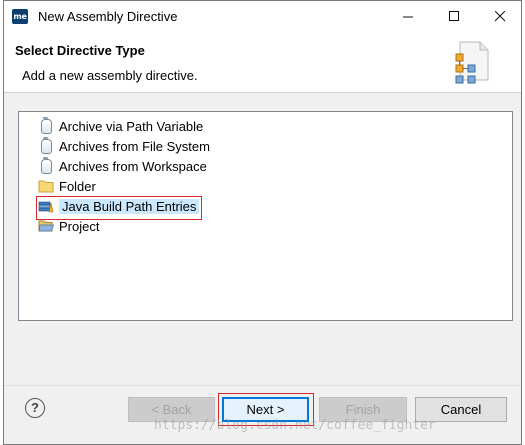 The width and height of the screenshot is (525, 445). I want to click on close-icon, so click(499, 15).